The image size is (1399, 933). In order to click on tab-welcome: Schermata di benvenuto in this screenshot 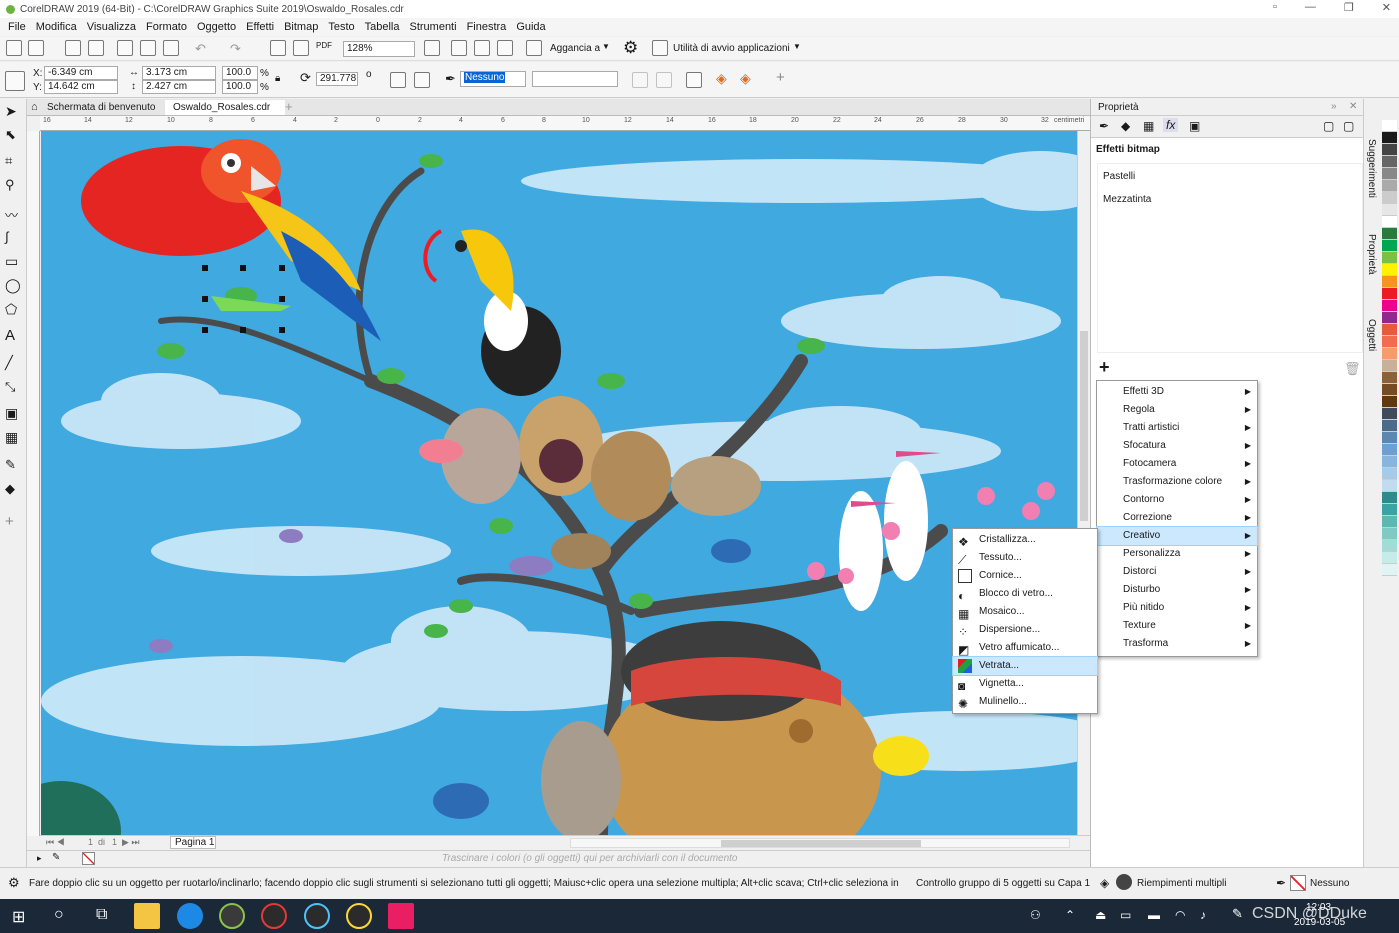, I will do `click(97, 107)`.